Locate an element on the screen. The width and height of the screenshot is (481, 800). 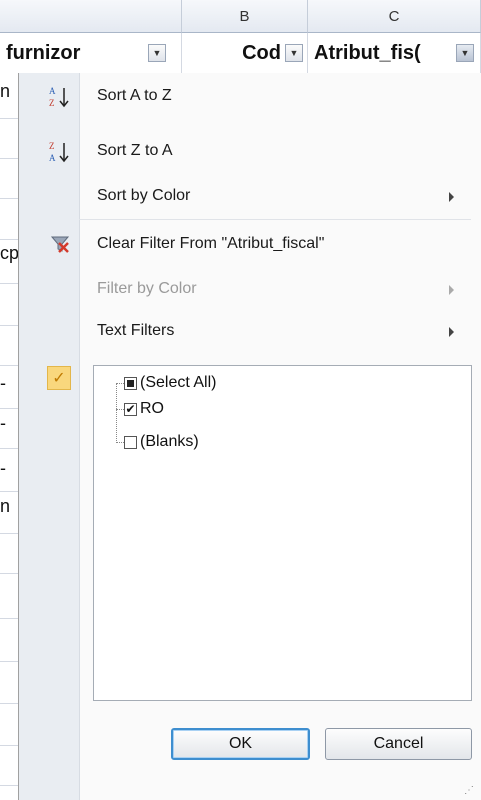
header-label-atribut-fiscal: Atribut_fis( is located at coordinates (367, 52).